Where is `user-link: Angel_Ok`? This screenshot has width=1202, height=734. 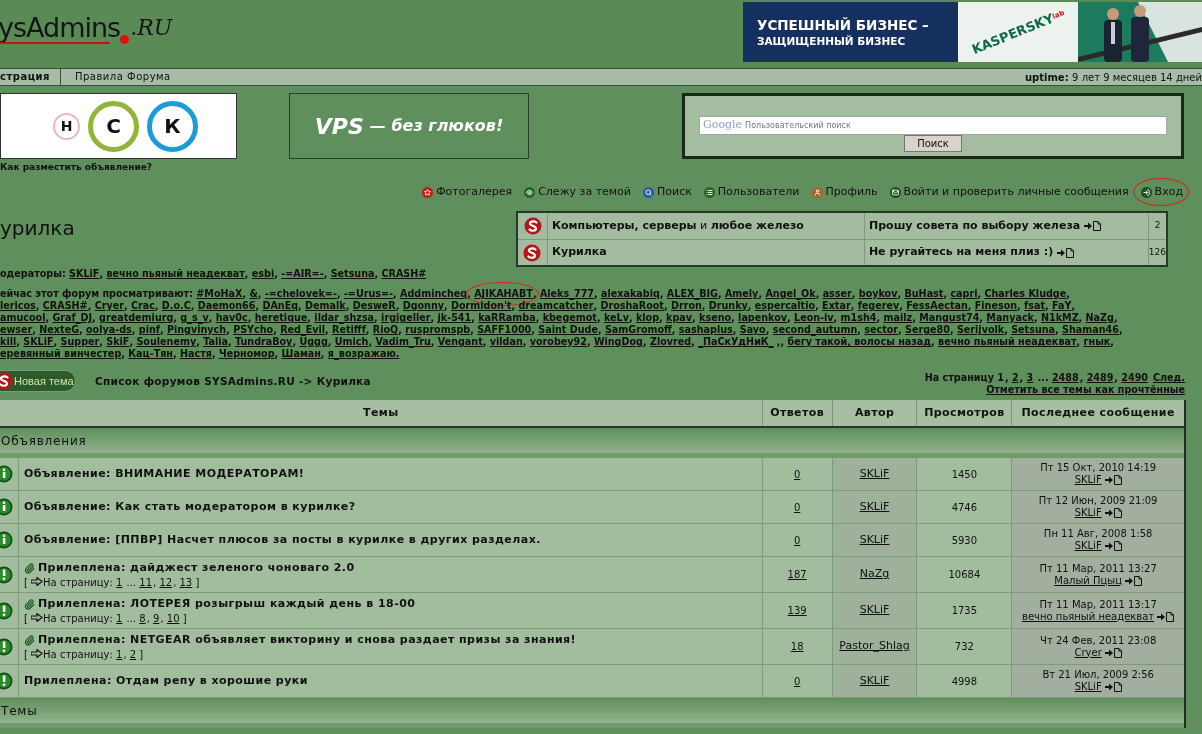 user-link: Angel_Ok is located at coordinates (790, 294).